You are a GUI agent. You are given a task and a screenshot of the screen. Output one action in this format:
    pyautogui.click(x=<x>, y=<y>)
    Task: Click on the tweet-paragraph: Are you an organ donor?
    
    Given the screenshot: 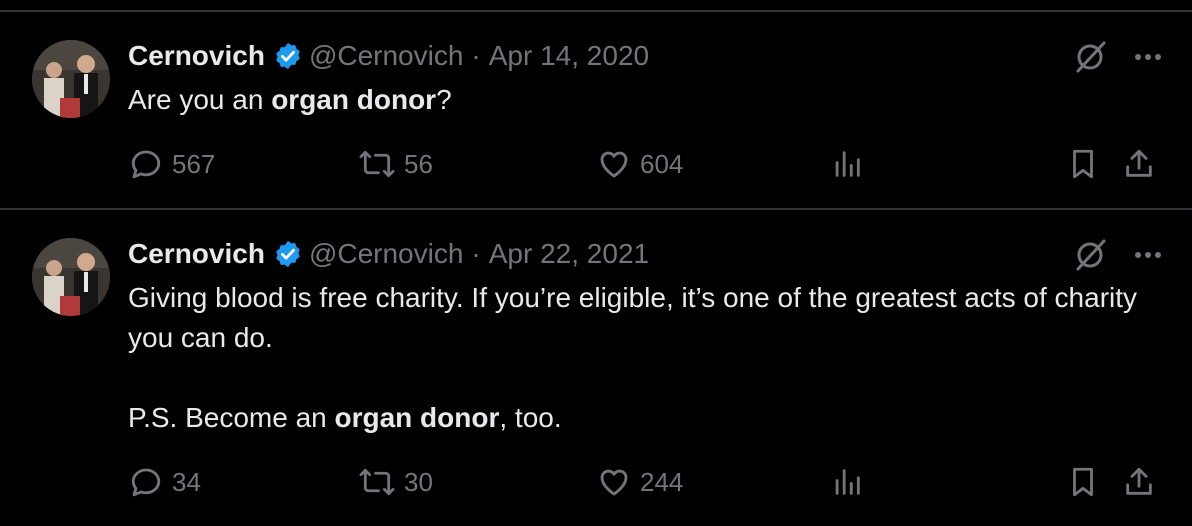 What is the action you would take?
    pyautogui.click(x=290, y=100)
    